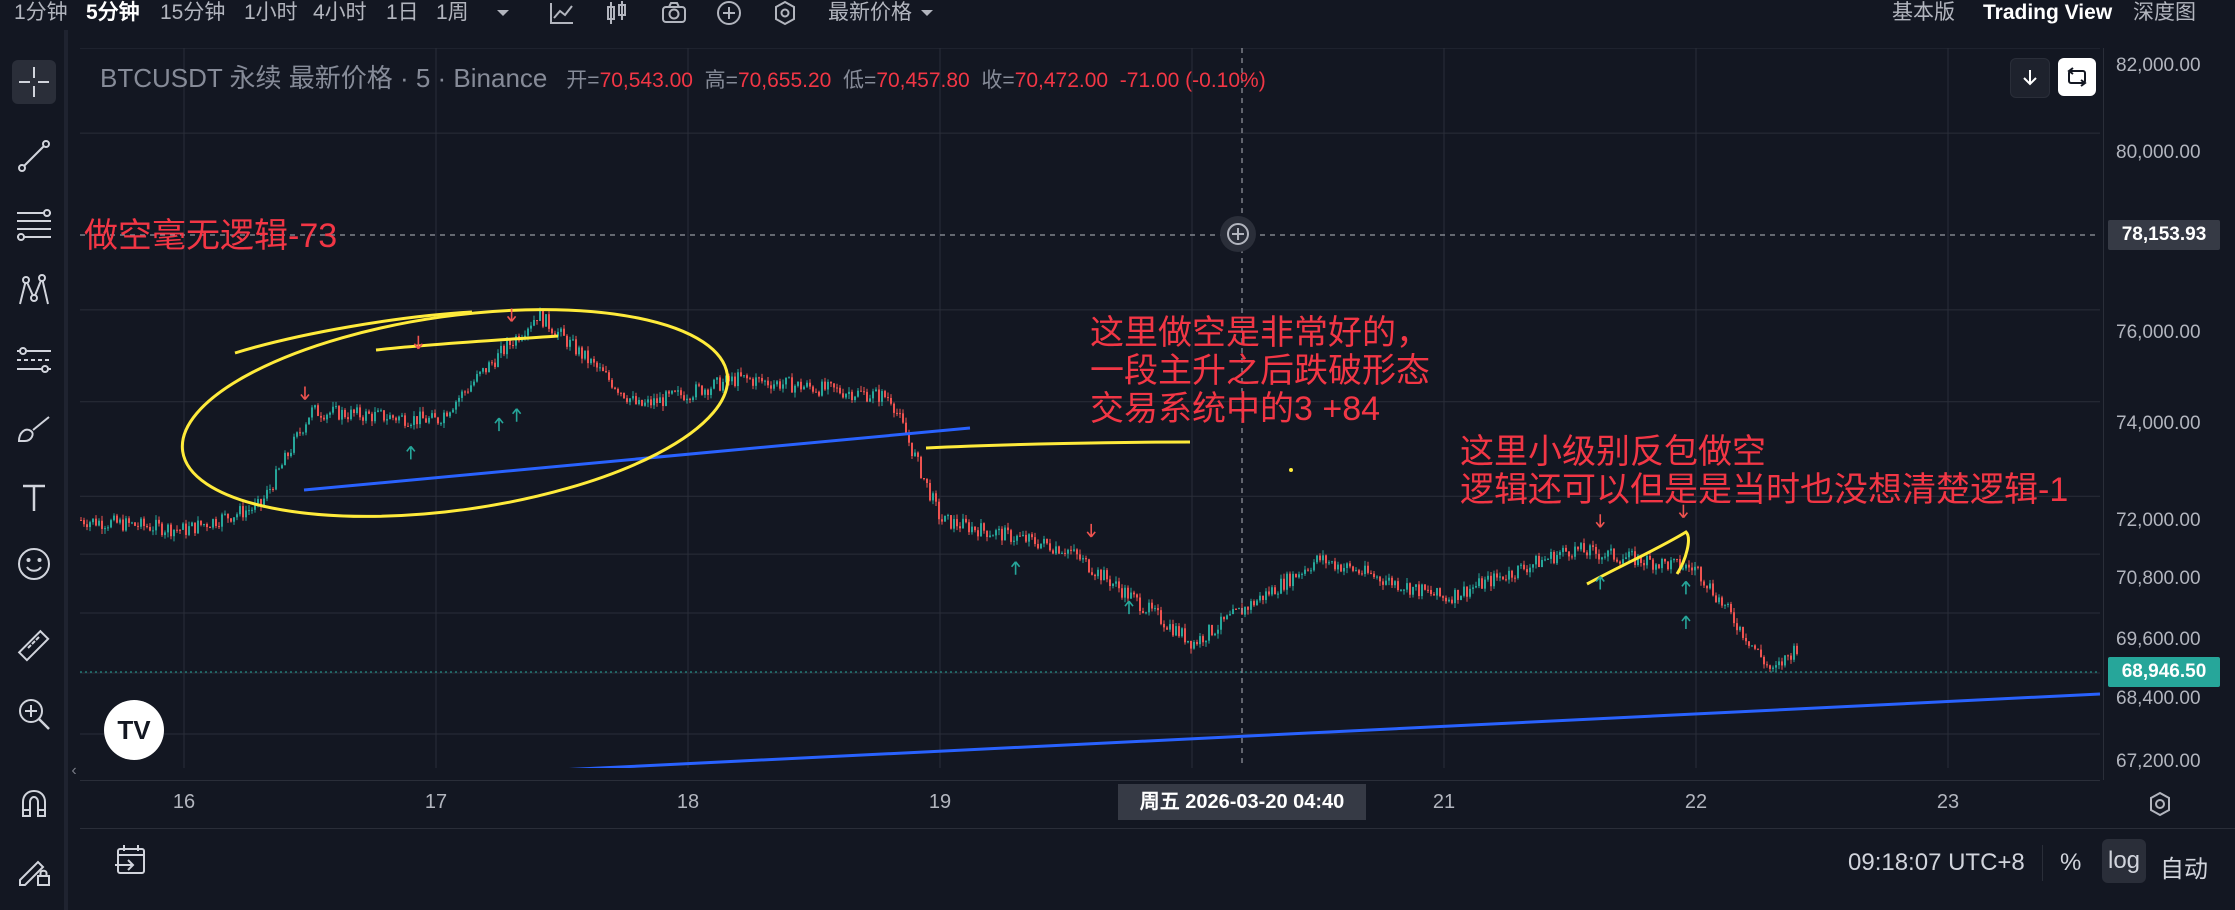 This screenshot has height=910, width=2235. I want to click on zoom-in-icon, so click(34, 714).